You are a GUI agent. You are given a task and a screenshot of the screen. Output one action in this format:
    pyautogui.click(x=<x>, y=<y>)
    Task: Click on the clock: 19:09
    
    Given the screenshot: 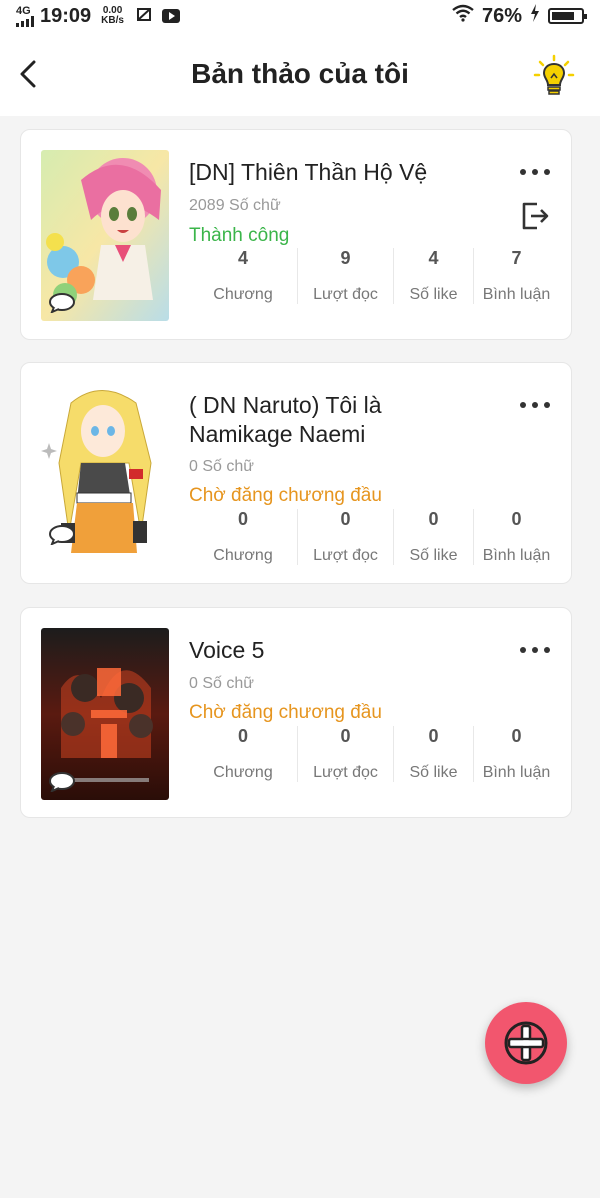 What is the action you would take?
    pyautogui.click(x=66, y=15)
    